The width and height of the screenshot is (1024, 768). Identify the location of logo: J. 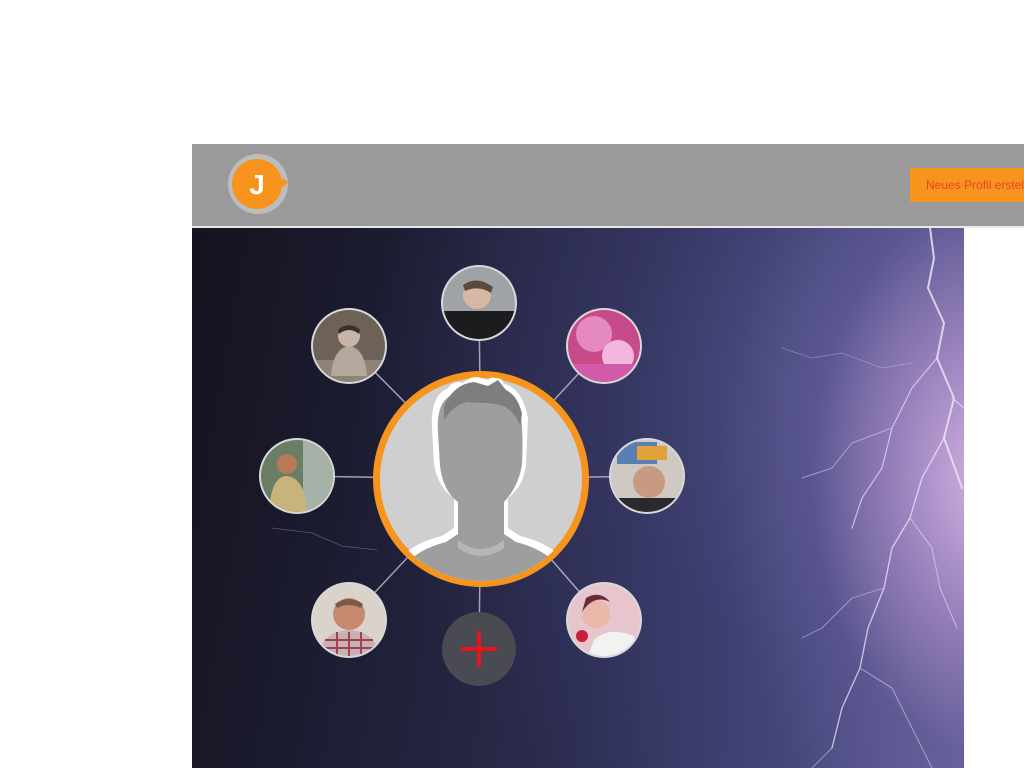
(258, 184).